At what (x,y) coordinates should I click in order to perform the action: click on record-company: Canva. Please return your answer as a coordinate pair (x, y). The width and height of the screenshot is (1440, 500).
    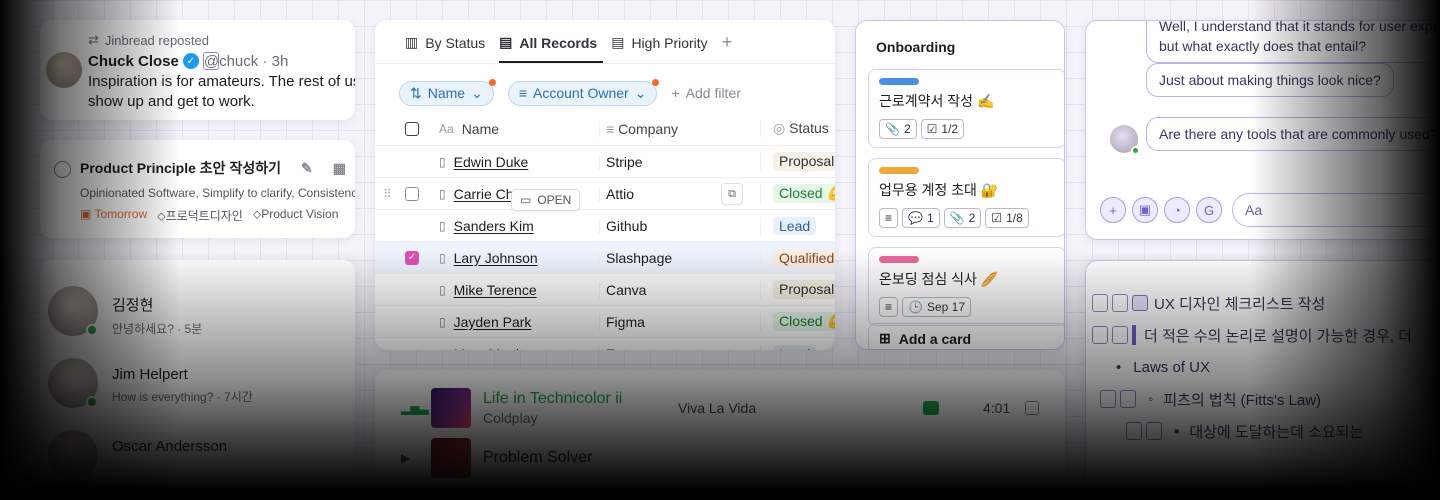
    Looking at the image, I should click on (679, 289).